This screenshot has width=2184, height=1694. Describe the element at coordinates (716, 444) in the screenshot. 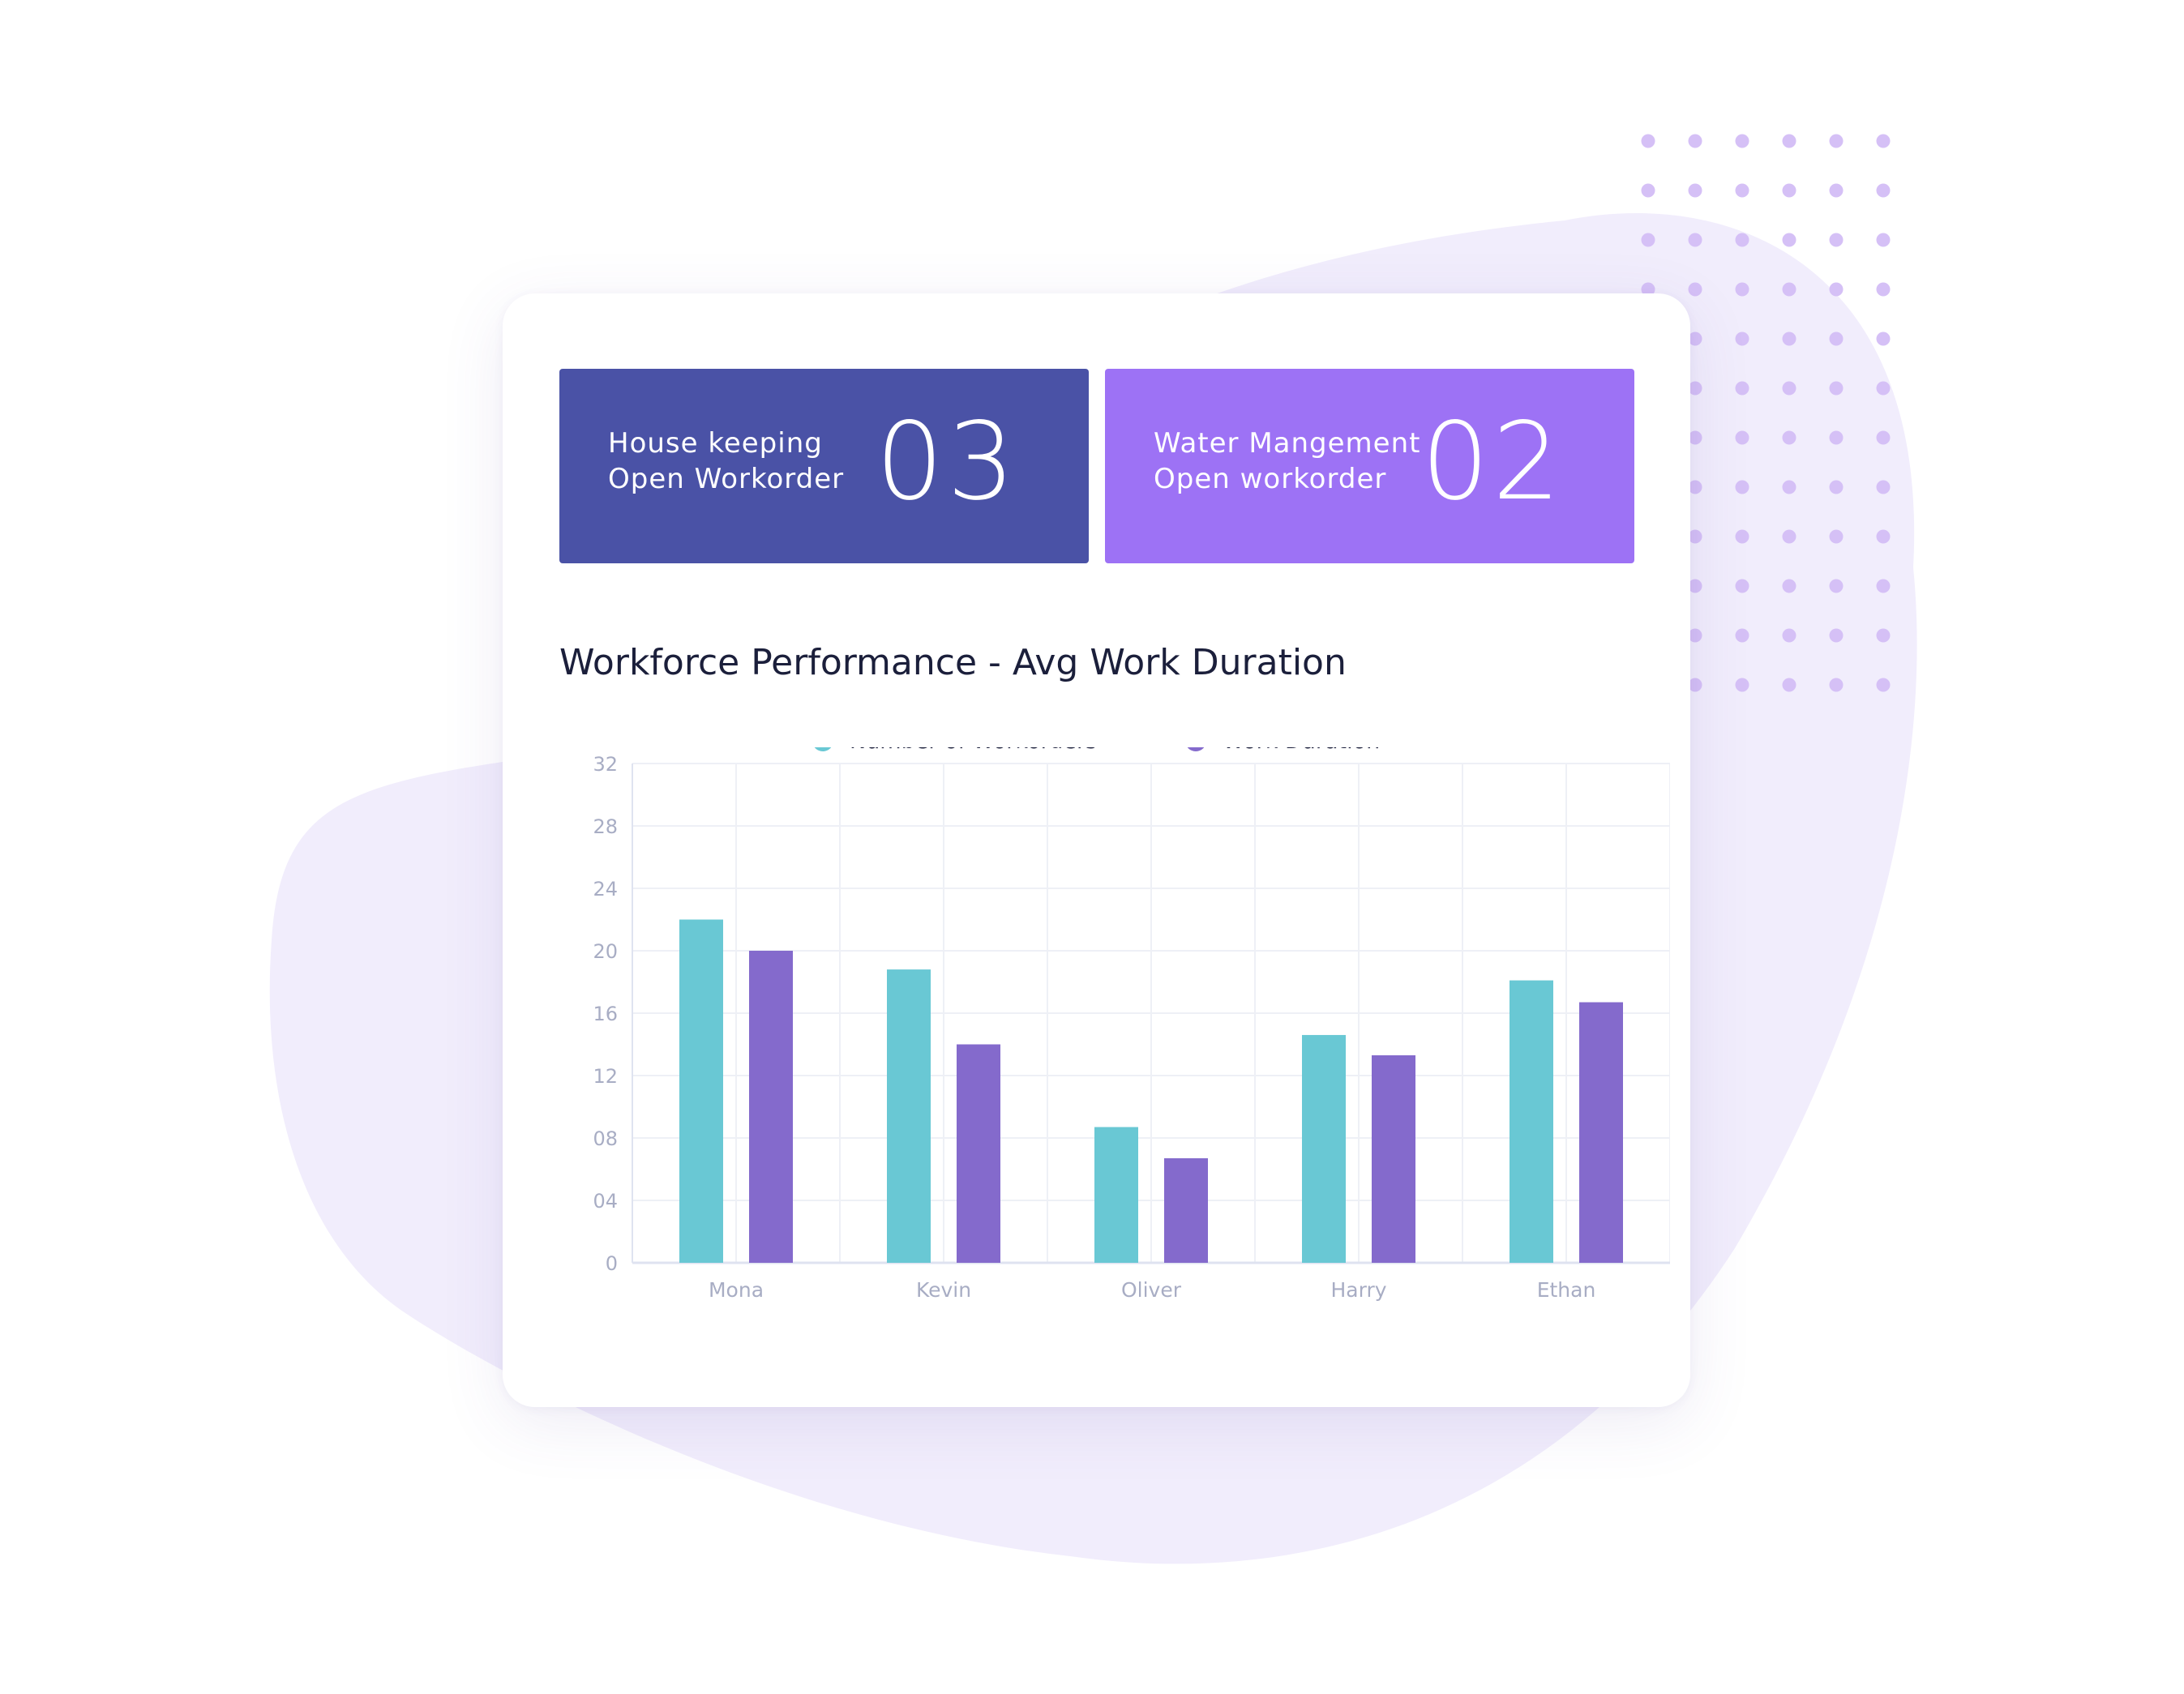

I see `stat-label-line1: House keeping` at that location.